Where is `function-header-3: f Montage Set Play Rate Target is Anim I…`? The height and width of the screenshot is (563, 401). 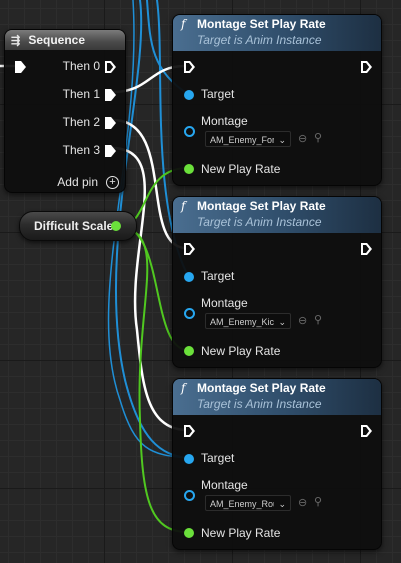
function-header-3: f Montage Set Play Rate Target is Anim I… is located at coordinates (277, 397).